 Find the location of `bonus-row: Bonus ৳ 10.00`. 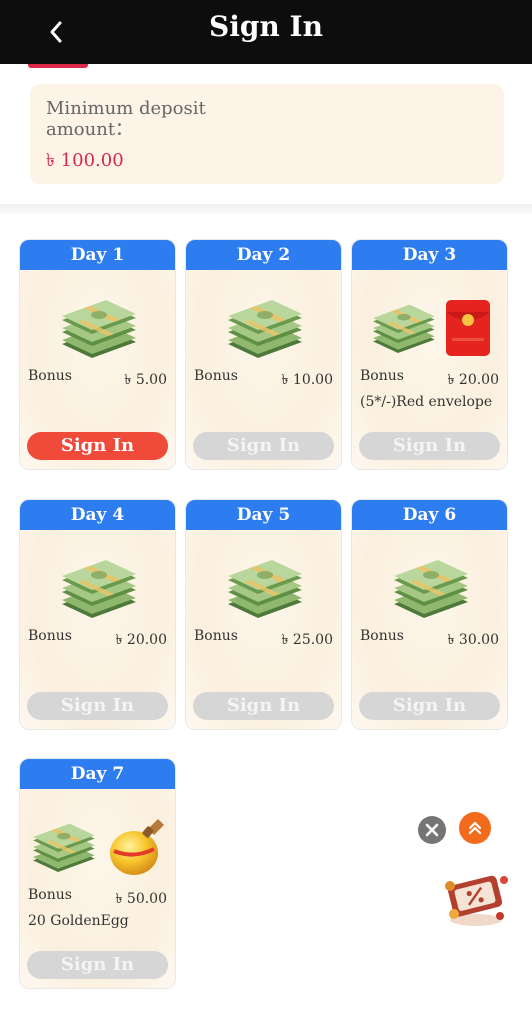

bonus-row: Bonus ৳ 10.00 is located at coordinates (263, 380).